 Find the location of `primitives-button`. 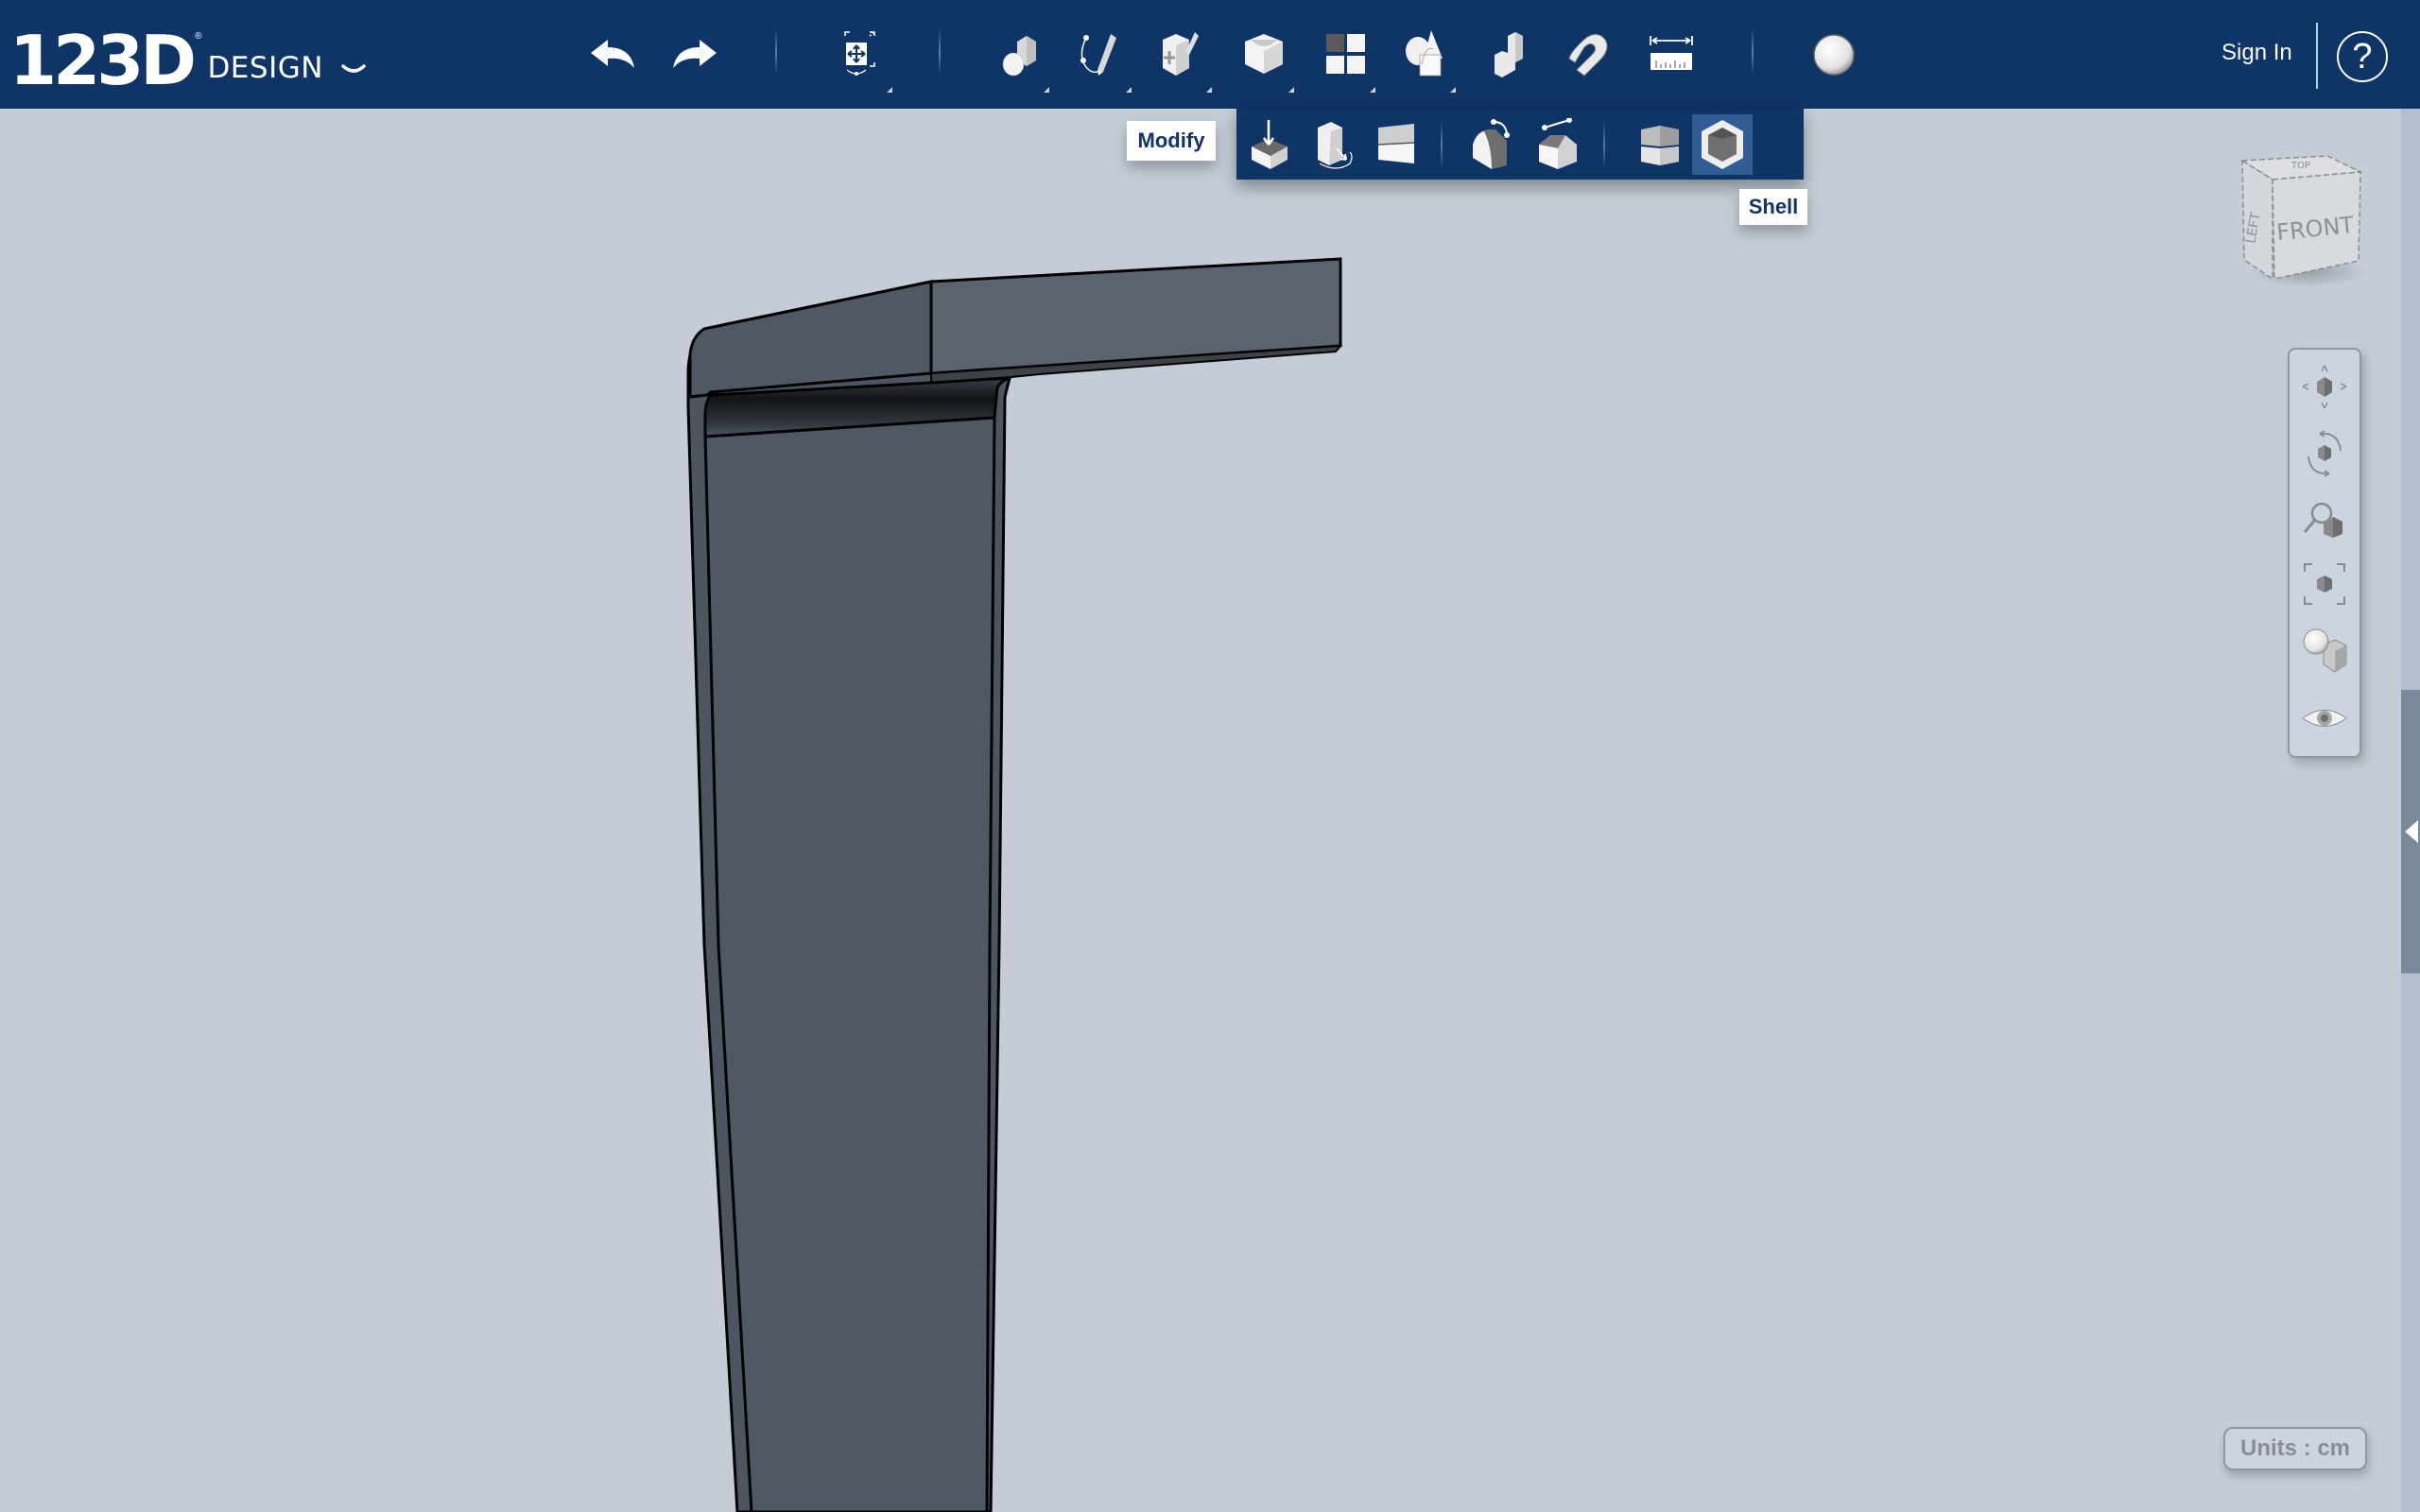

primitives-button is located at coordinates (1019, 57).